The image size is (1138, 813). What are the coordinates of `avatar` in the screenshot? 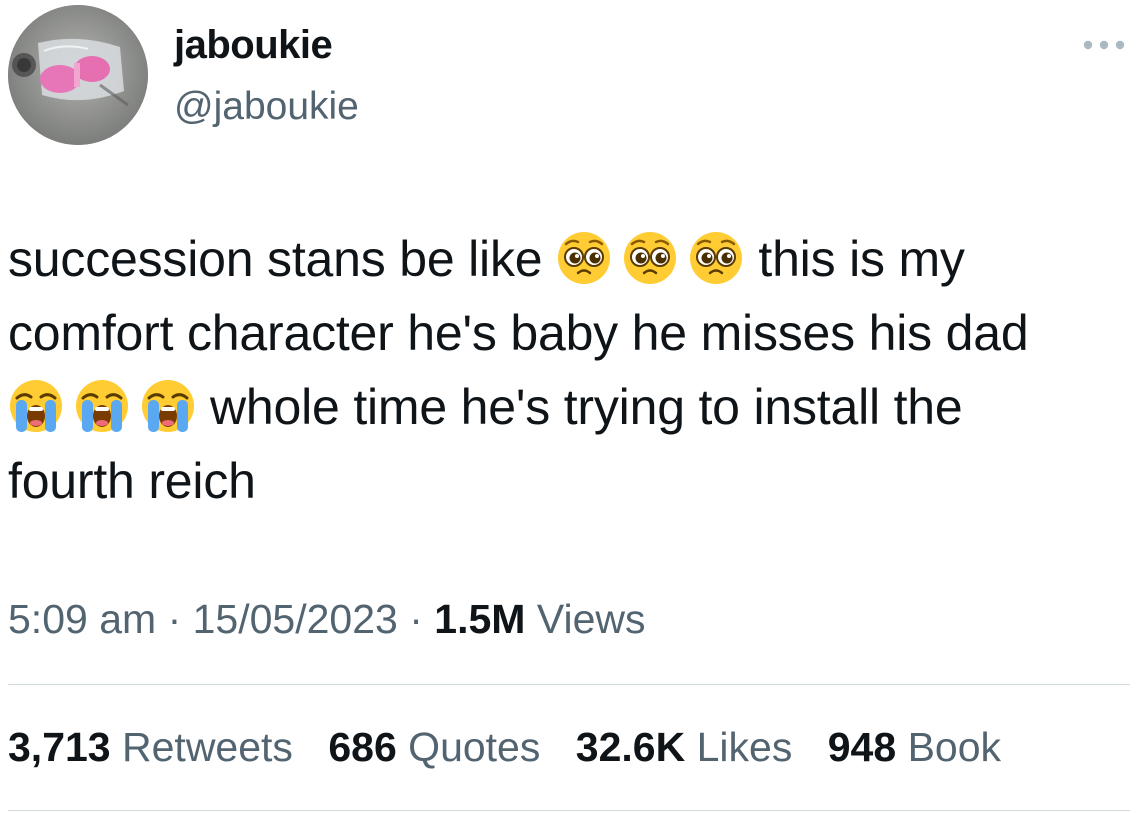 It's located at (78, 75).